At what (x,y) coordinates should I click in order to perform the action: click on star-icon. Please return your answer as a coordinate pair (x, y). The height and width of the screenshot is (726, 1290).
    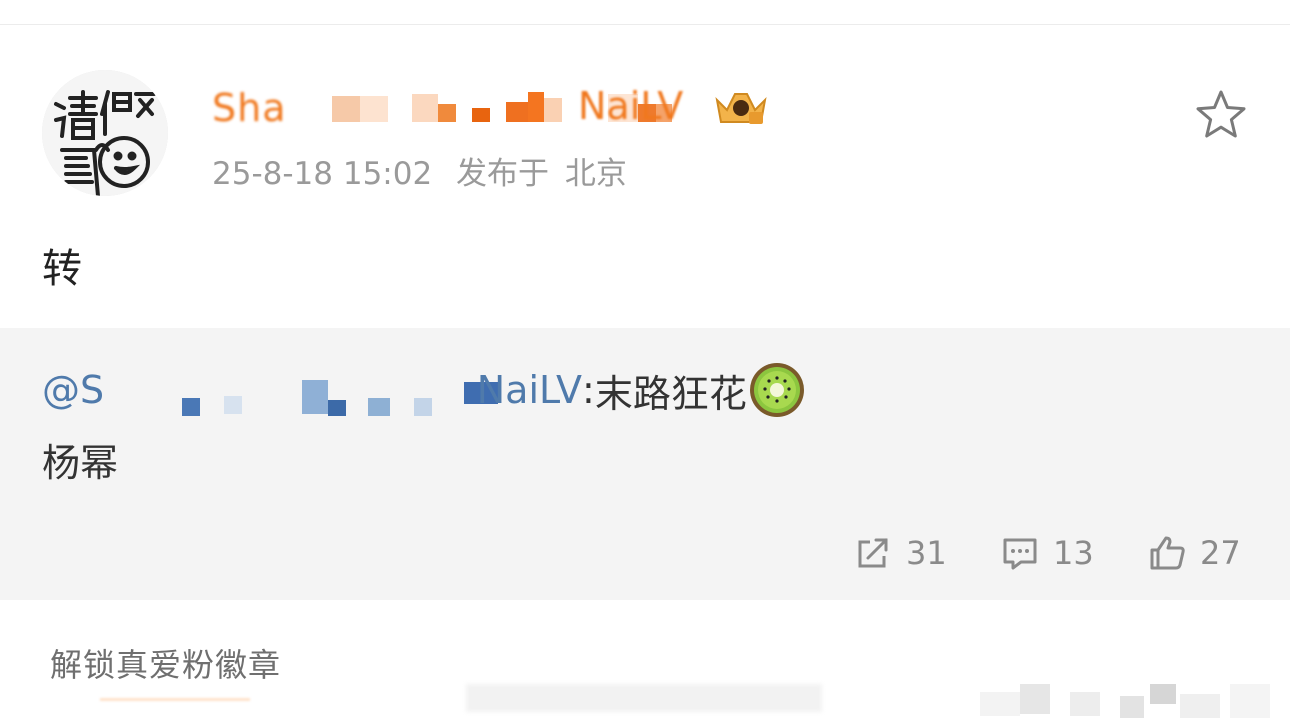
    Looking at the image, I should click on (1221, 114).